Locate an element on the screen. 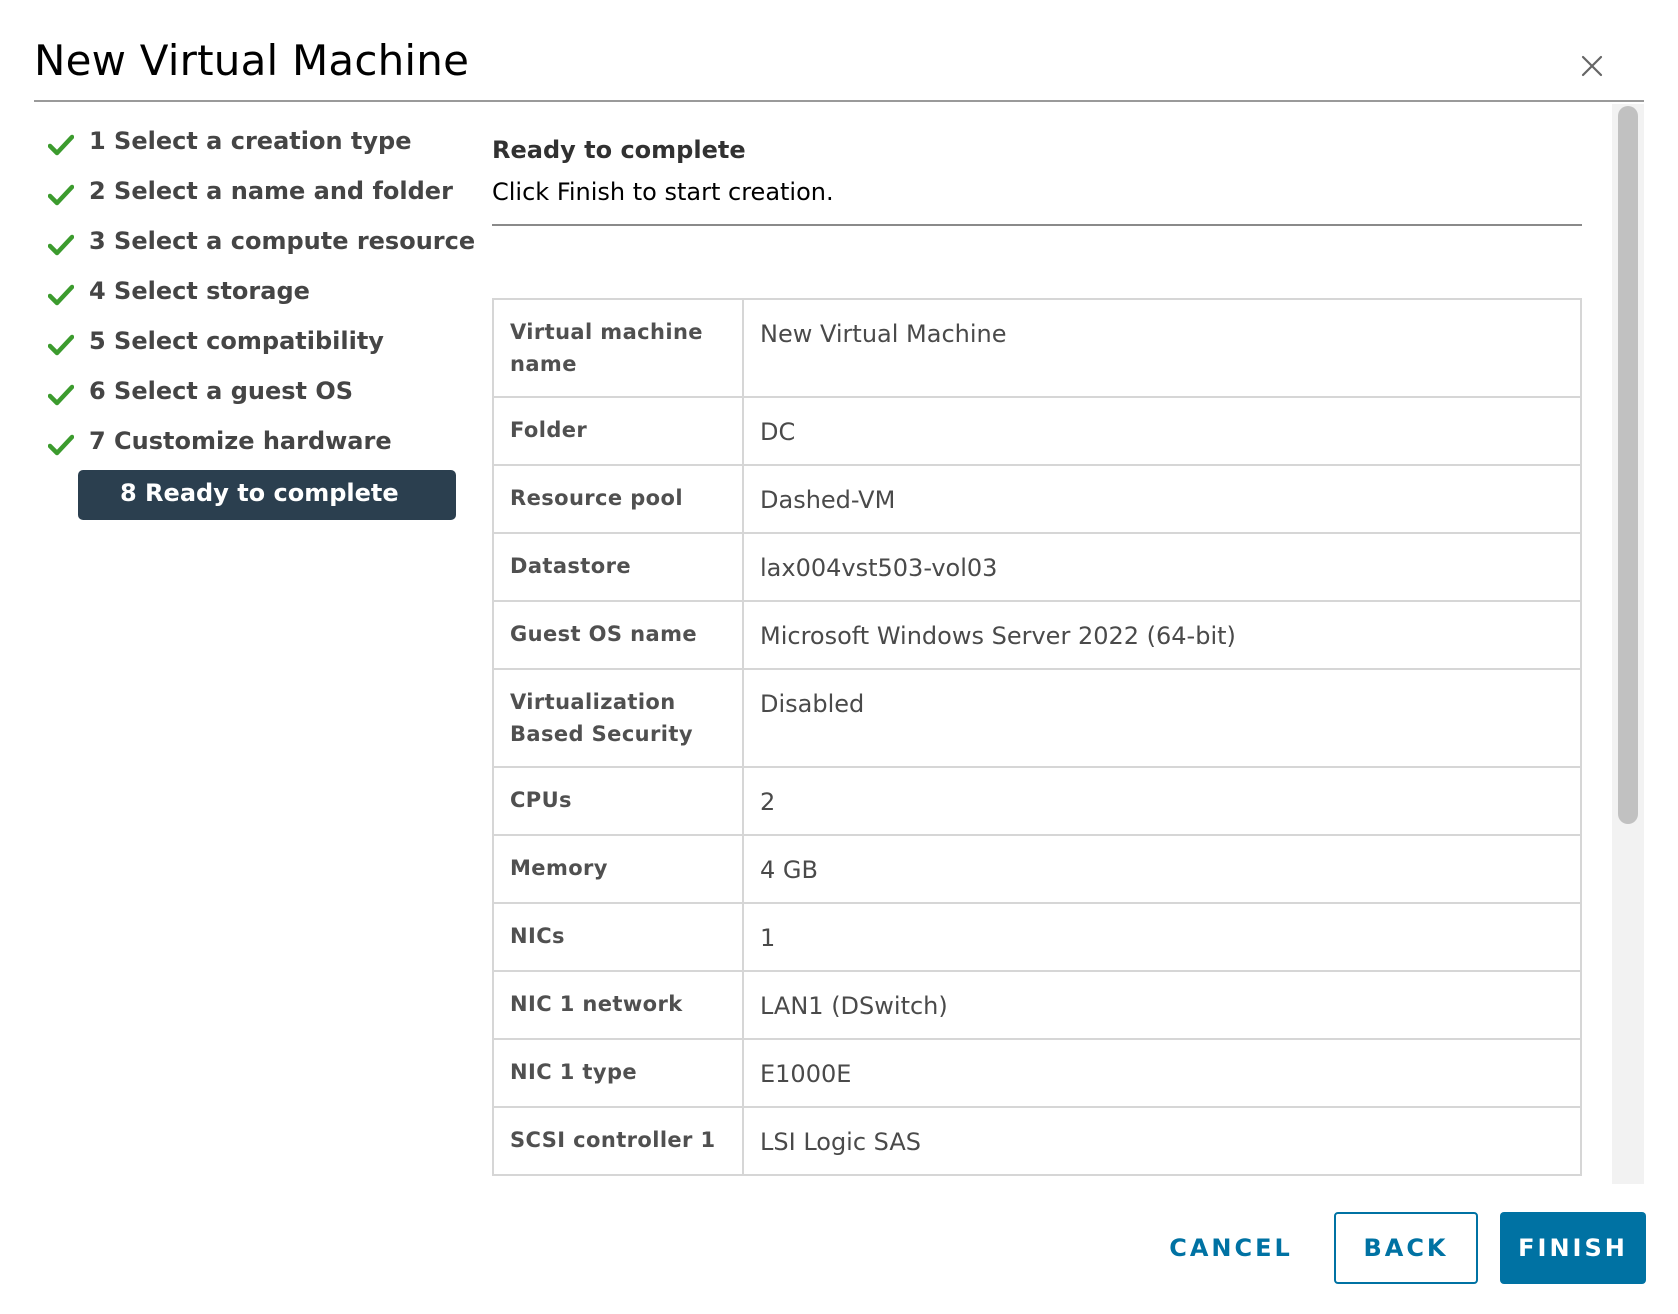 The width and height of the screenshot is (1678, 1314). row-key: NIC 1 network is located at coordinates (618, 1005).